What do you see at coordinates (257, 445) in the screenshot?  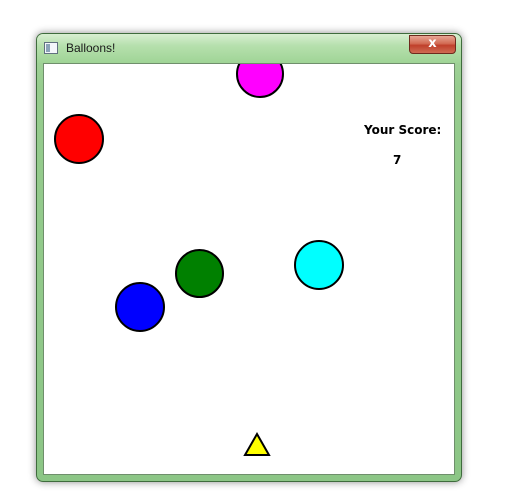 I see `player-triangle-icon` at bounding box center [257, 445].